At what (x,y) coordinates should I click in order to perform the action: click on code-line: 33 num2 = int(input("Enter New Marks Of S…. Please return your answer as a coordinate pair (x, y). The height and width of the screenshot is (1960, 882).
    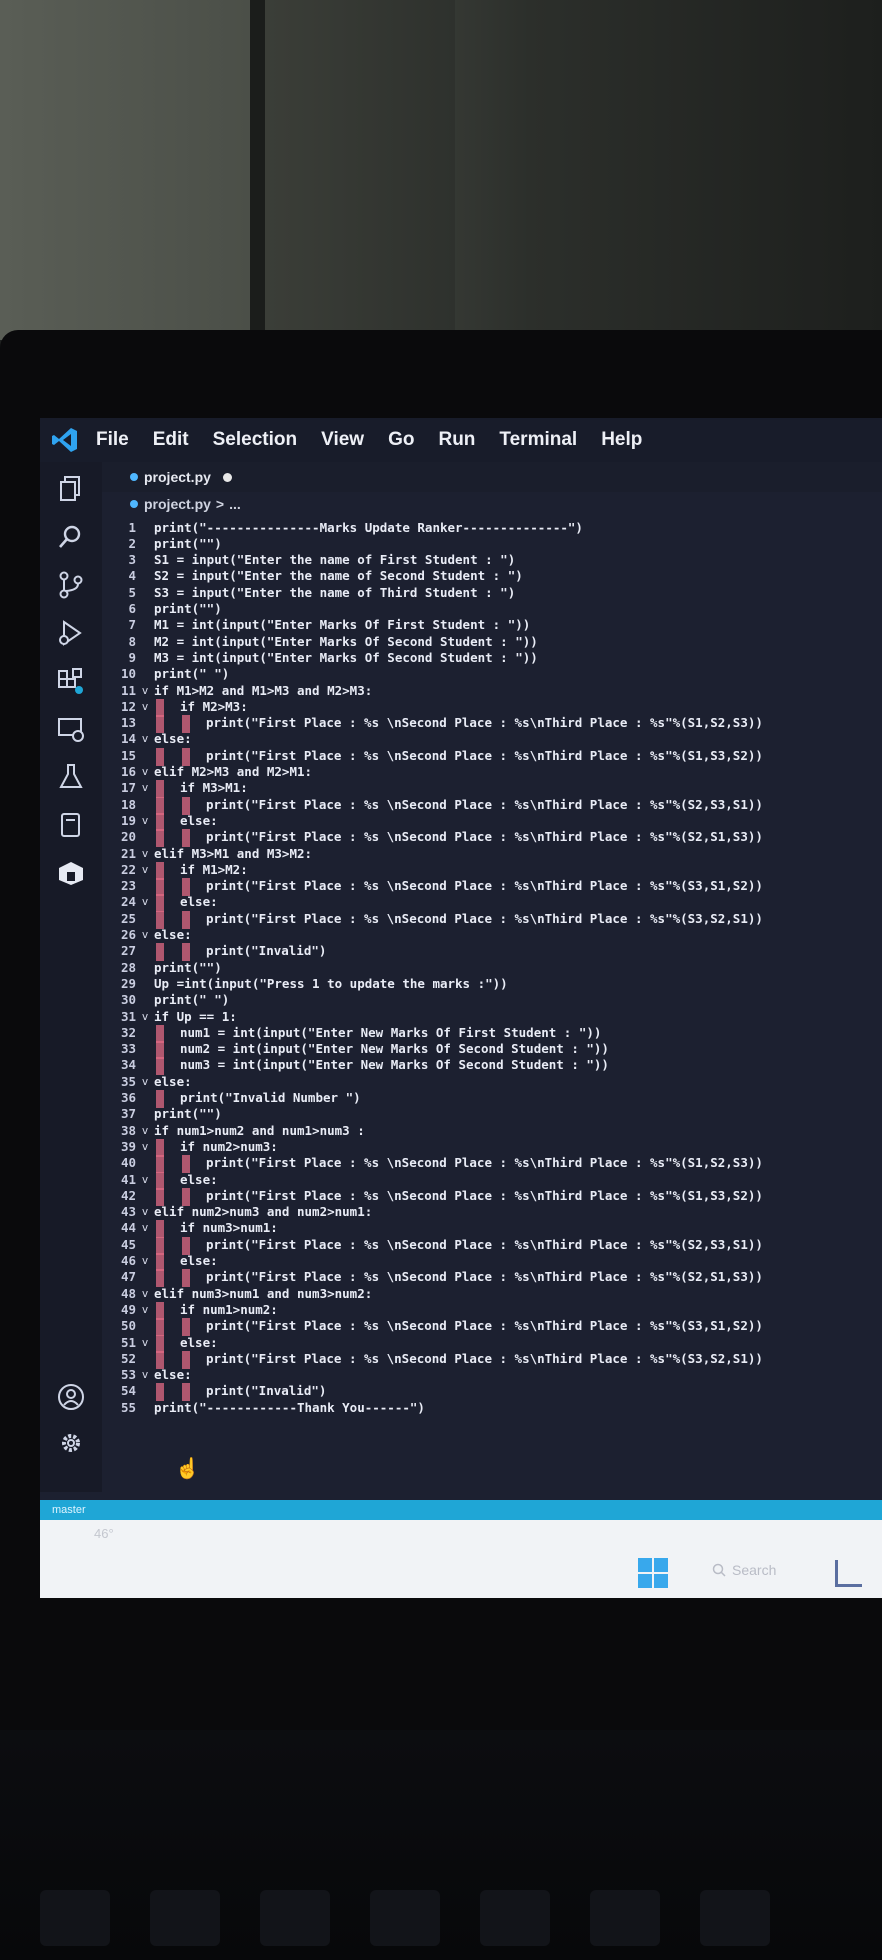
    Looking at the image, I should click on (355, 1050).